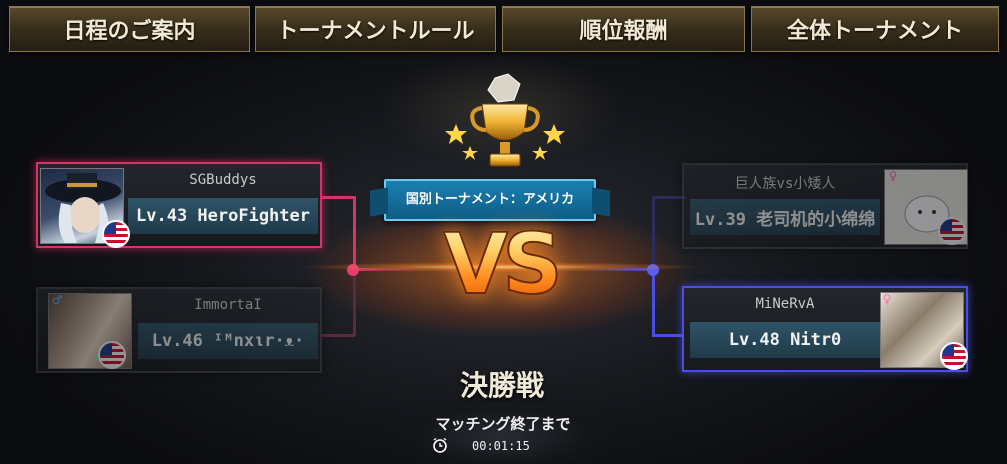 This screenshot has height=464, width=1007. I want to click on player-card-right-top: 巨人族vs小矮人 Lv.39 老司机的小绵绵 ♀, so click(825, 206).